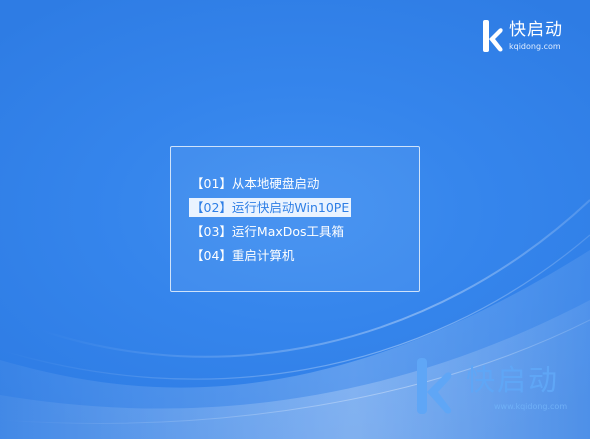  Describe the element at coordinates (531, 406) in the screenshot. I see `watermark-logo-domain: www.kqidong.com` at that location.